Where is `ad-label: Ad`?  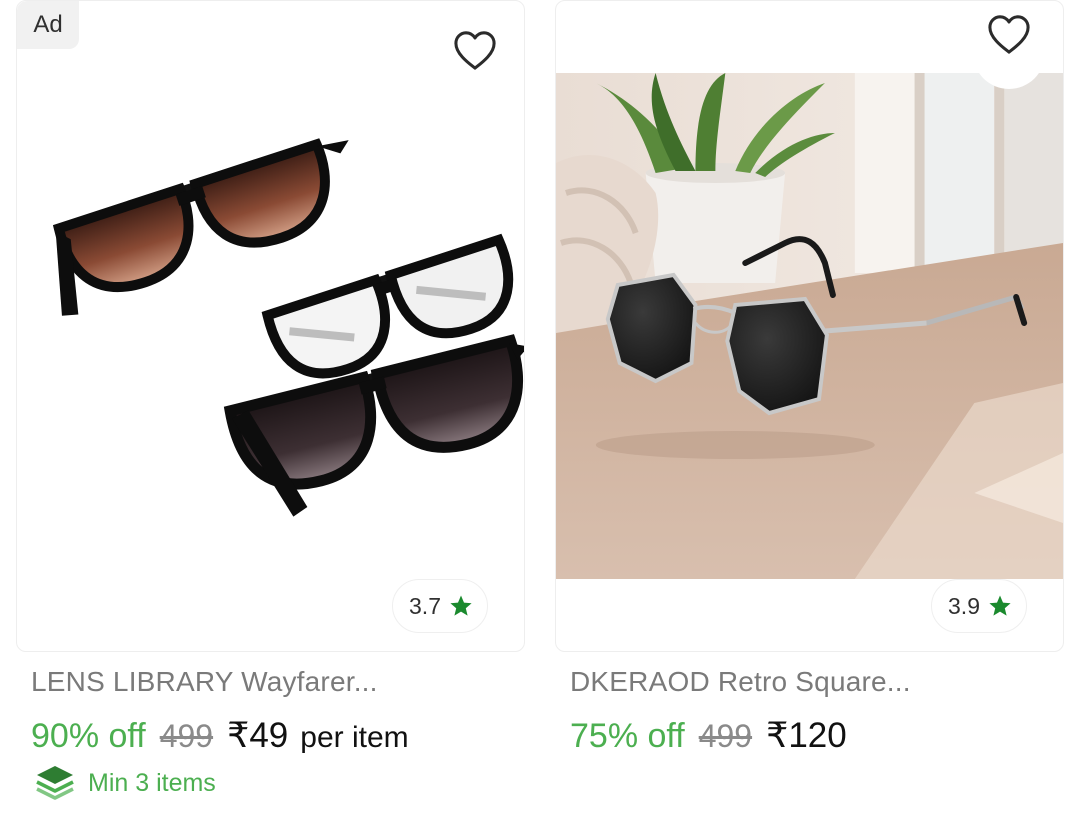
ad-label: Ad is located at coordinates (48, 24).